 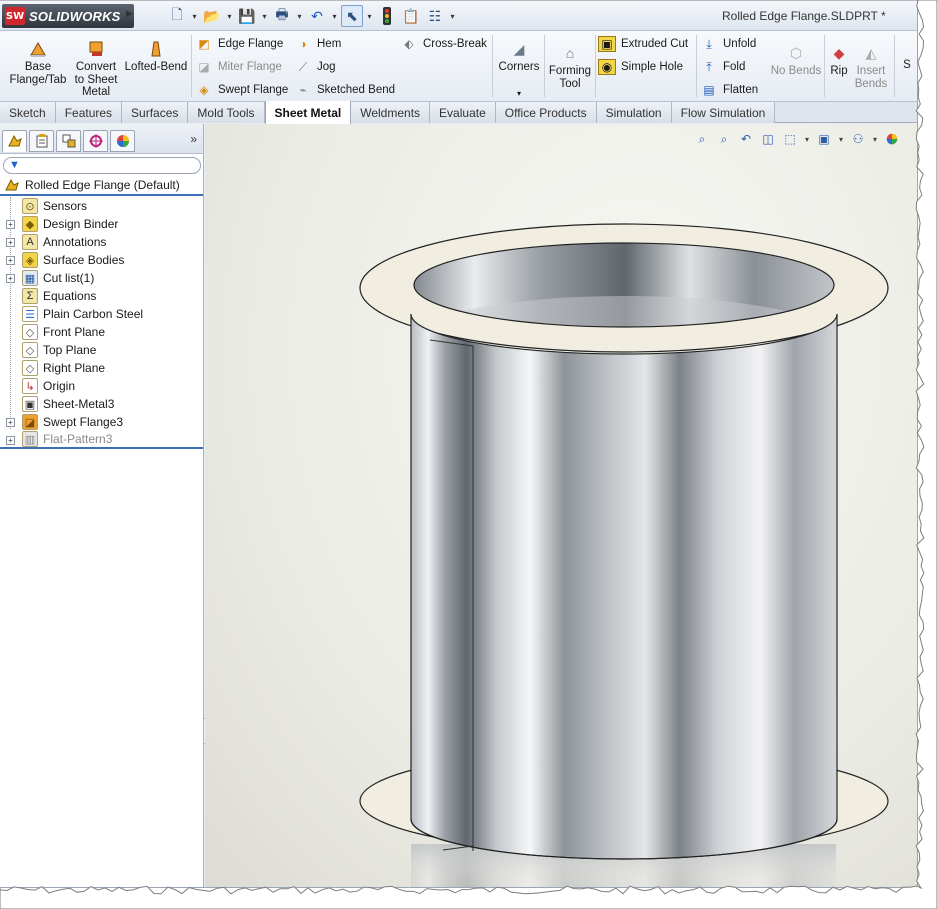 I want to click on open-icon: 📂, so click(x=212, y=16).